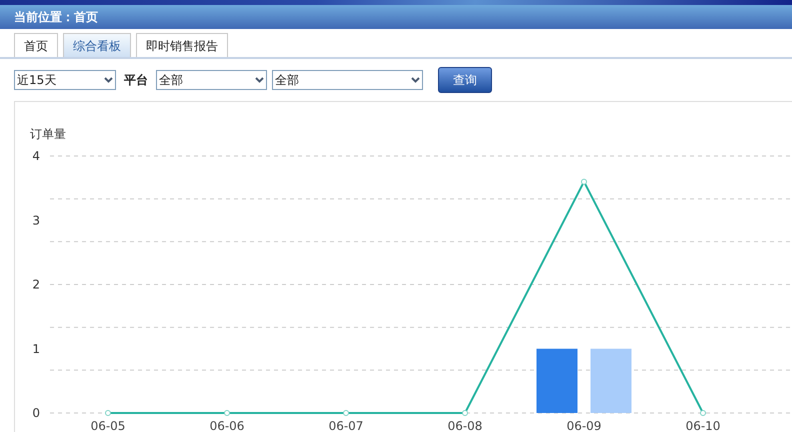 Image resolution: width=792 pixels, height=432 pixels. I want to click on x-tick-label: 06-08, so click(465, 425).